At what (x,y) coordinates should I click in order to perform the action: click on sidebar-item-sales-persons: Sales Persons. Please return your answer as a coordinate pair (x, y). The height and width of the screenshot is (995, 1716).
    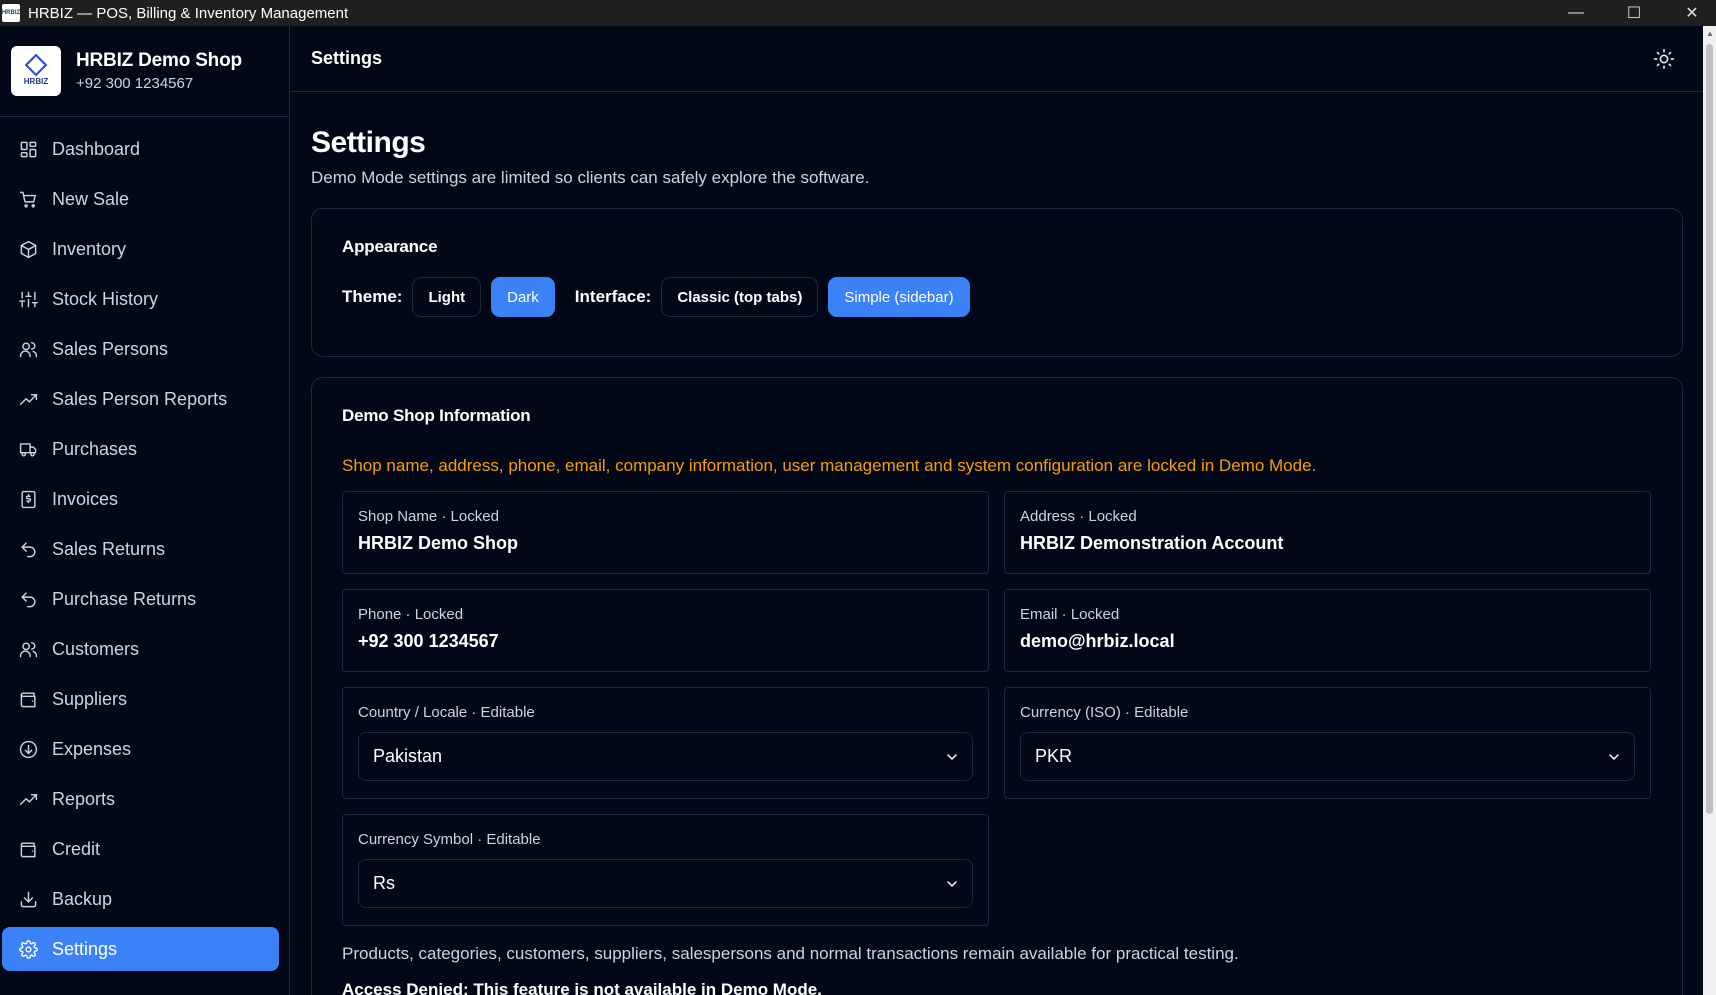
    Looking at the image, I should click on (140, 349).